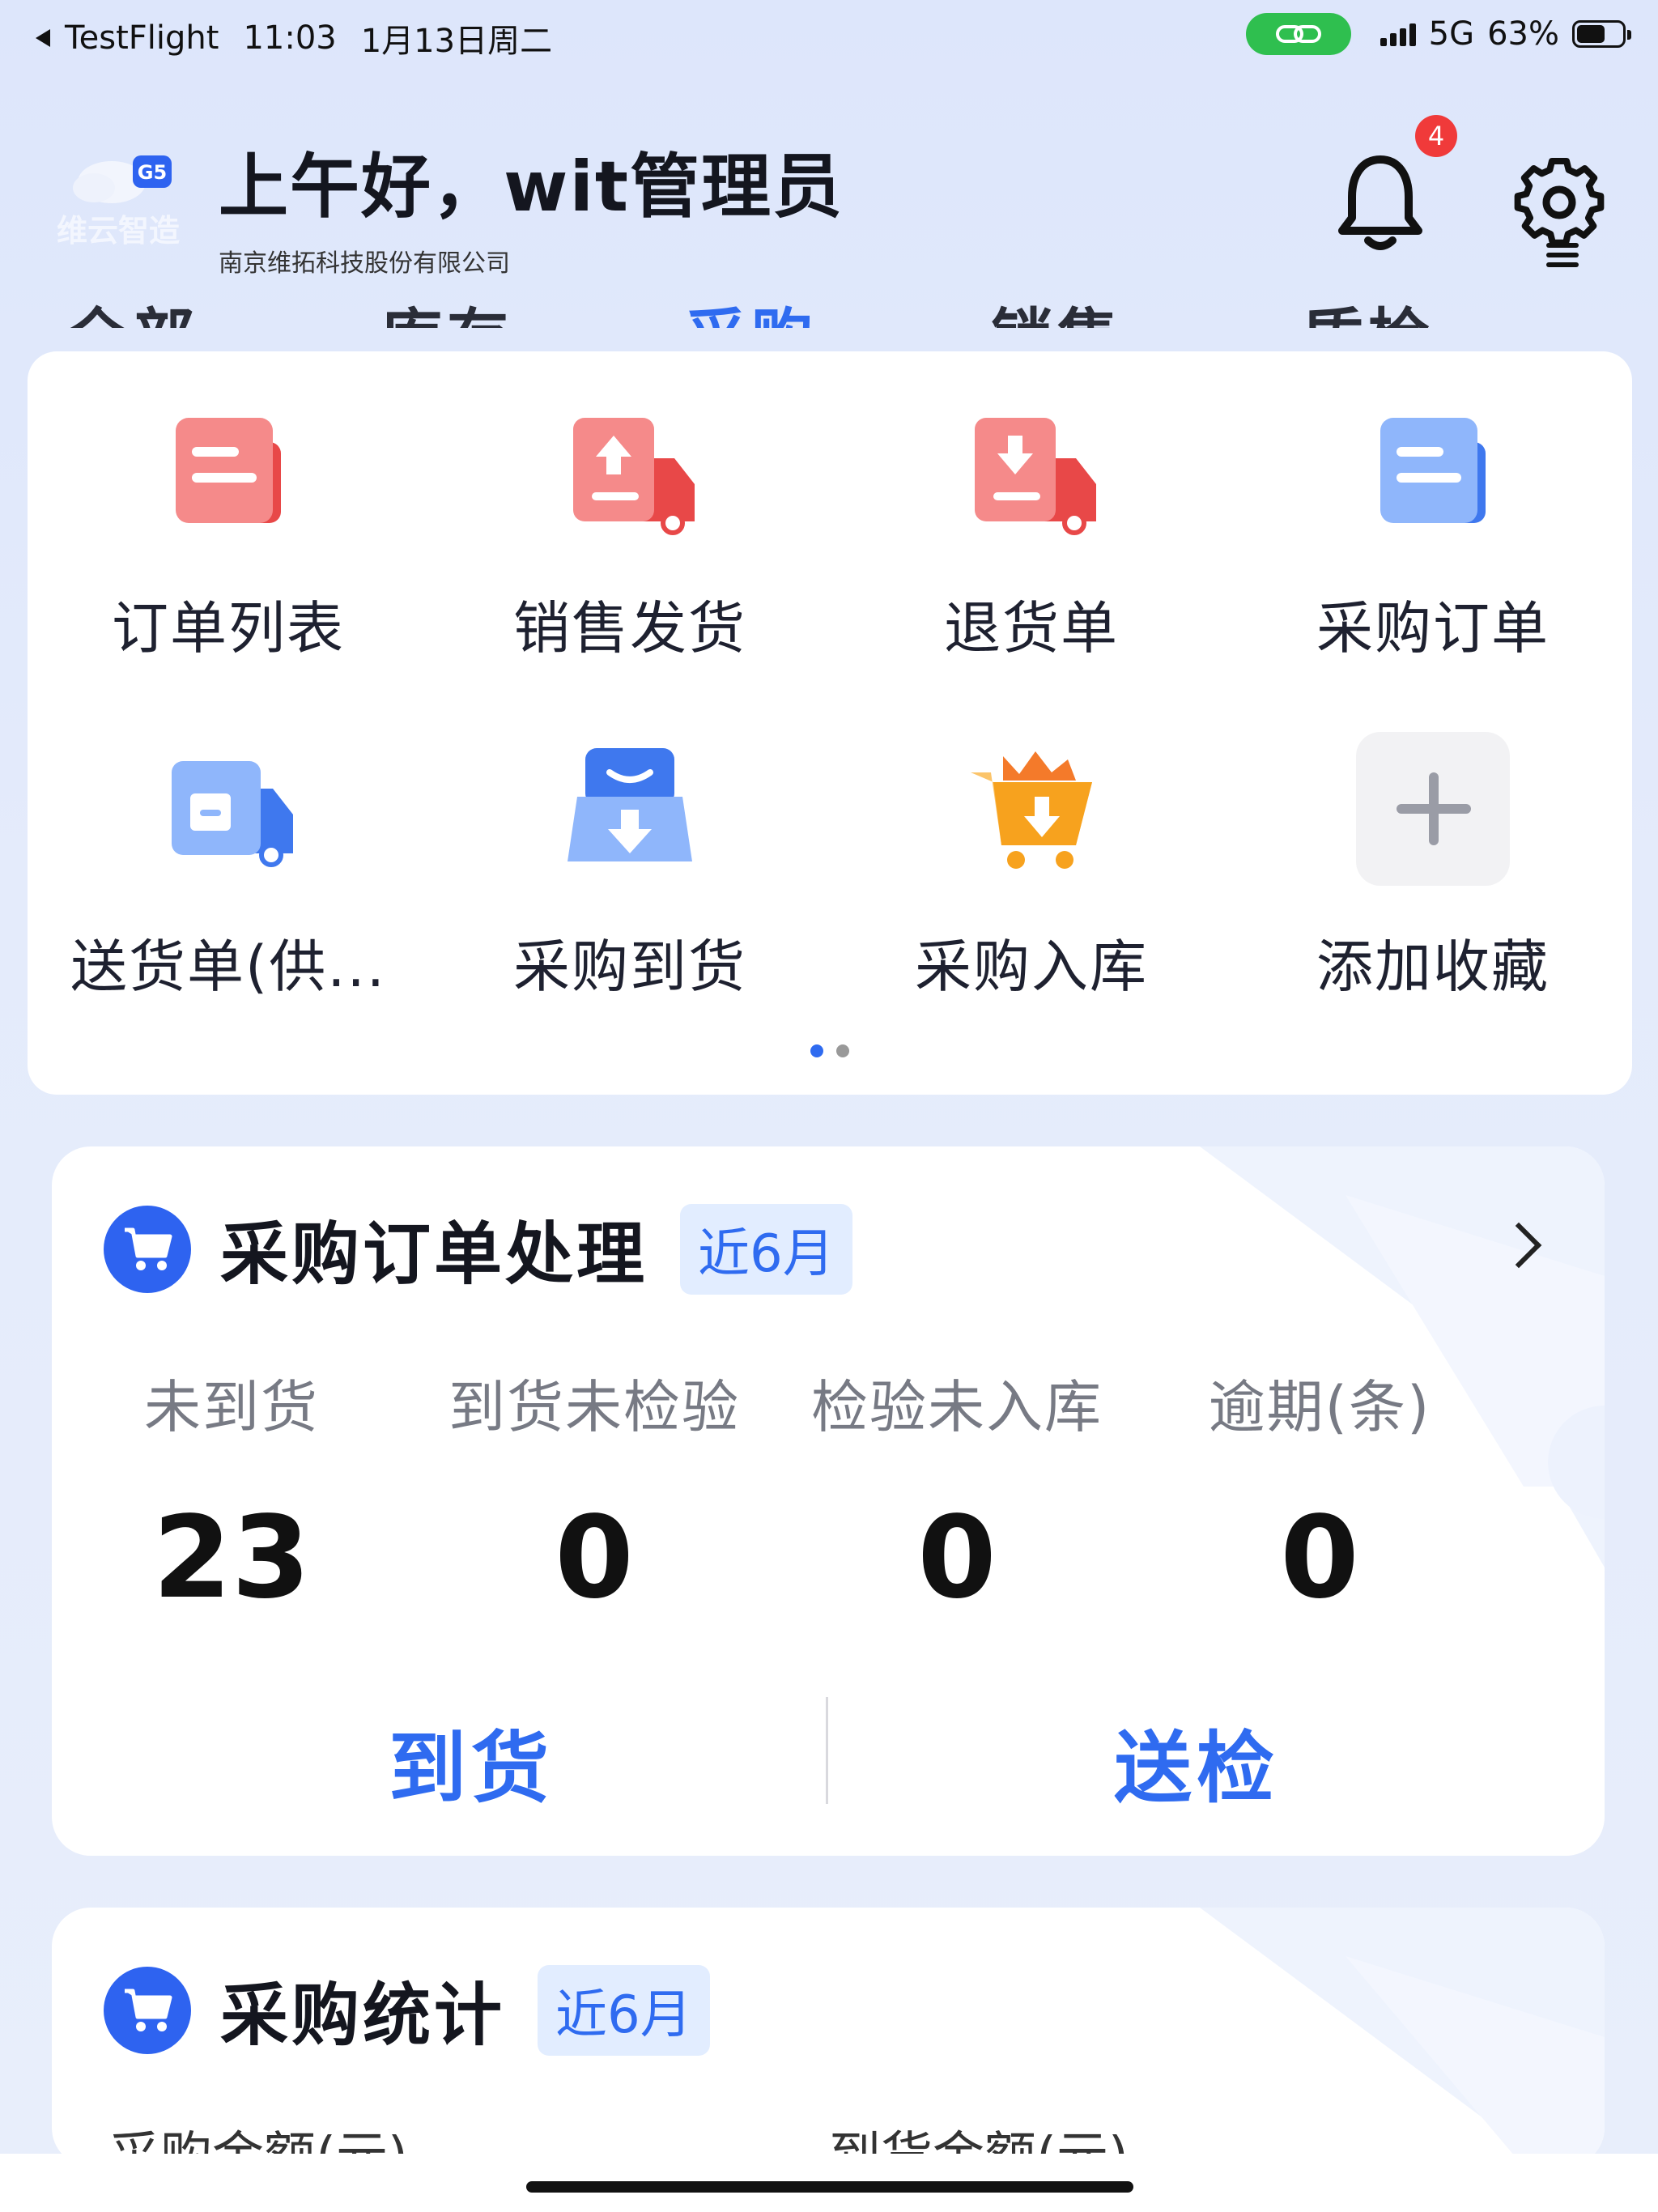 The height and width of the screenshot is (2212, 1658). I want to click on stat-not-arrived: 未到货 23, so click(232, 1493).